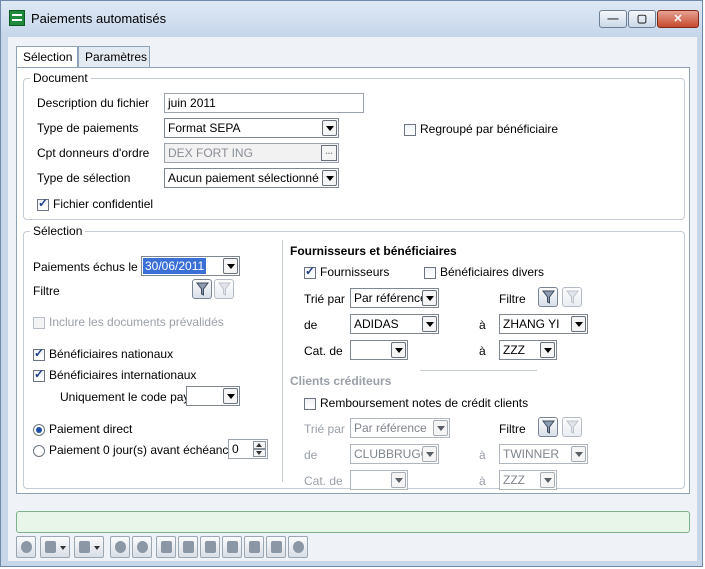 The width and height of the screenshot is (705, 569). I want to click on stepper-down-icon, so click(259, 453).